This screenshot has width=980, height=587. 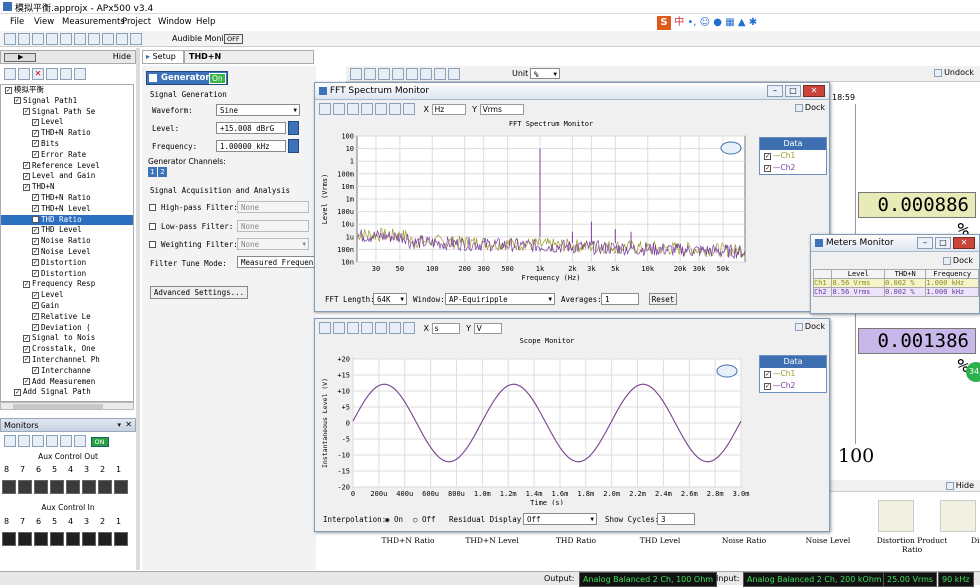 I want to click on bg-save-icon, so click(x=356, y=74).